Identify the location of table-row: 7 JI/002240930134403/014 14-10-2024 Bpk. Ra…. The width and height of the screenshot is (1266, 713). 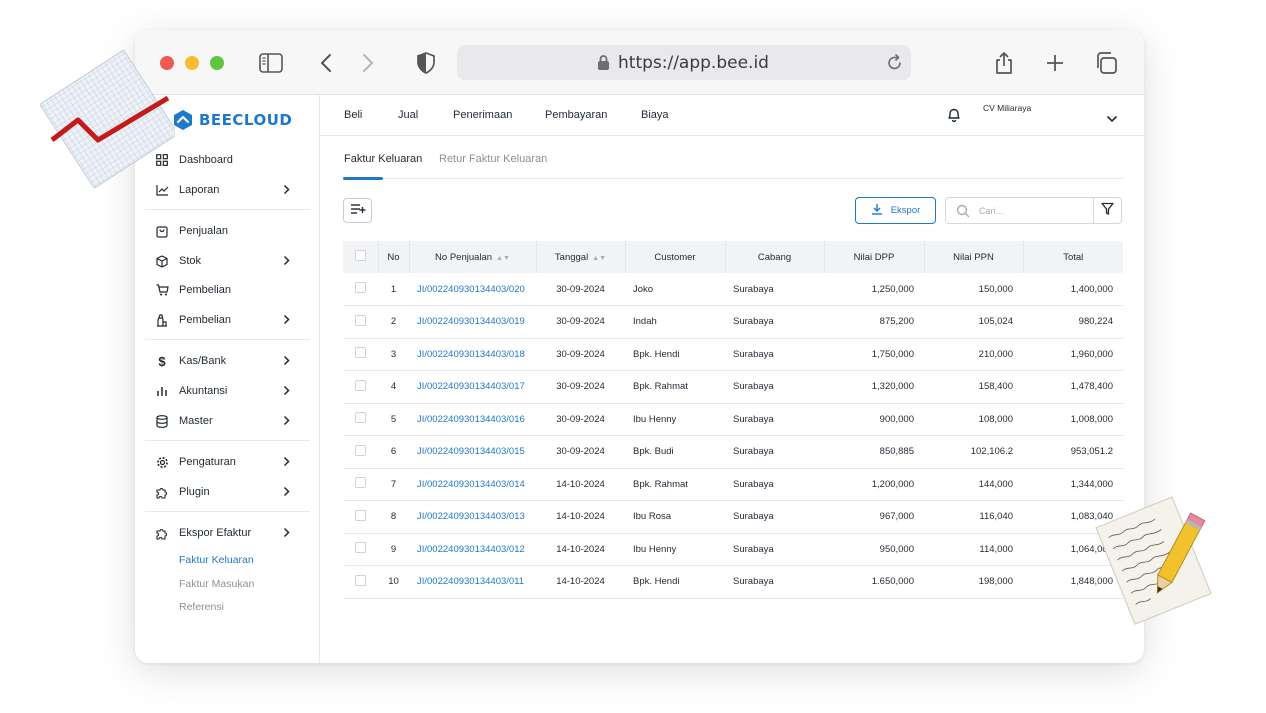
(733, 484).